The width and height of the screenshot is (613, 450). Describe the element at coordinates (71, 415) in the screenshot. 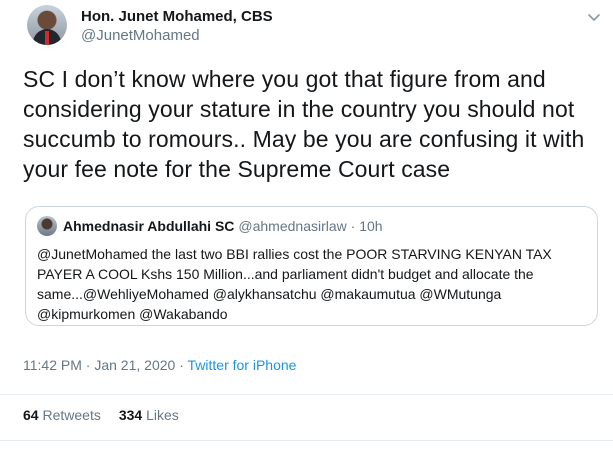

I see `retweets-label: Retweets` at that location.